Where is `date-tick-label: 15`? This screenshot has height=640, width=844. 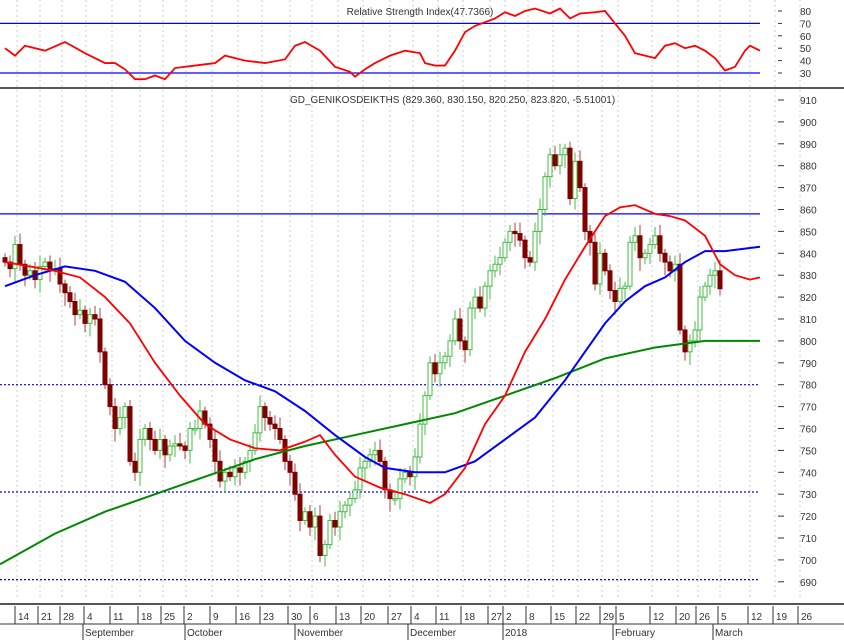 date-tick-label: 15 is located at coordinates (560, 617).